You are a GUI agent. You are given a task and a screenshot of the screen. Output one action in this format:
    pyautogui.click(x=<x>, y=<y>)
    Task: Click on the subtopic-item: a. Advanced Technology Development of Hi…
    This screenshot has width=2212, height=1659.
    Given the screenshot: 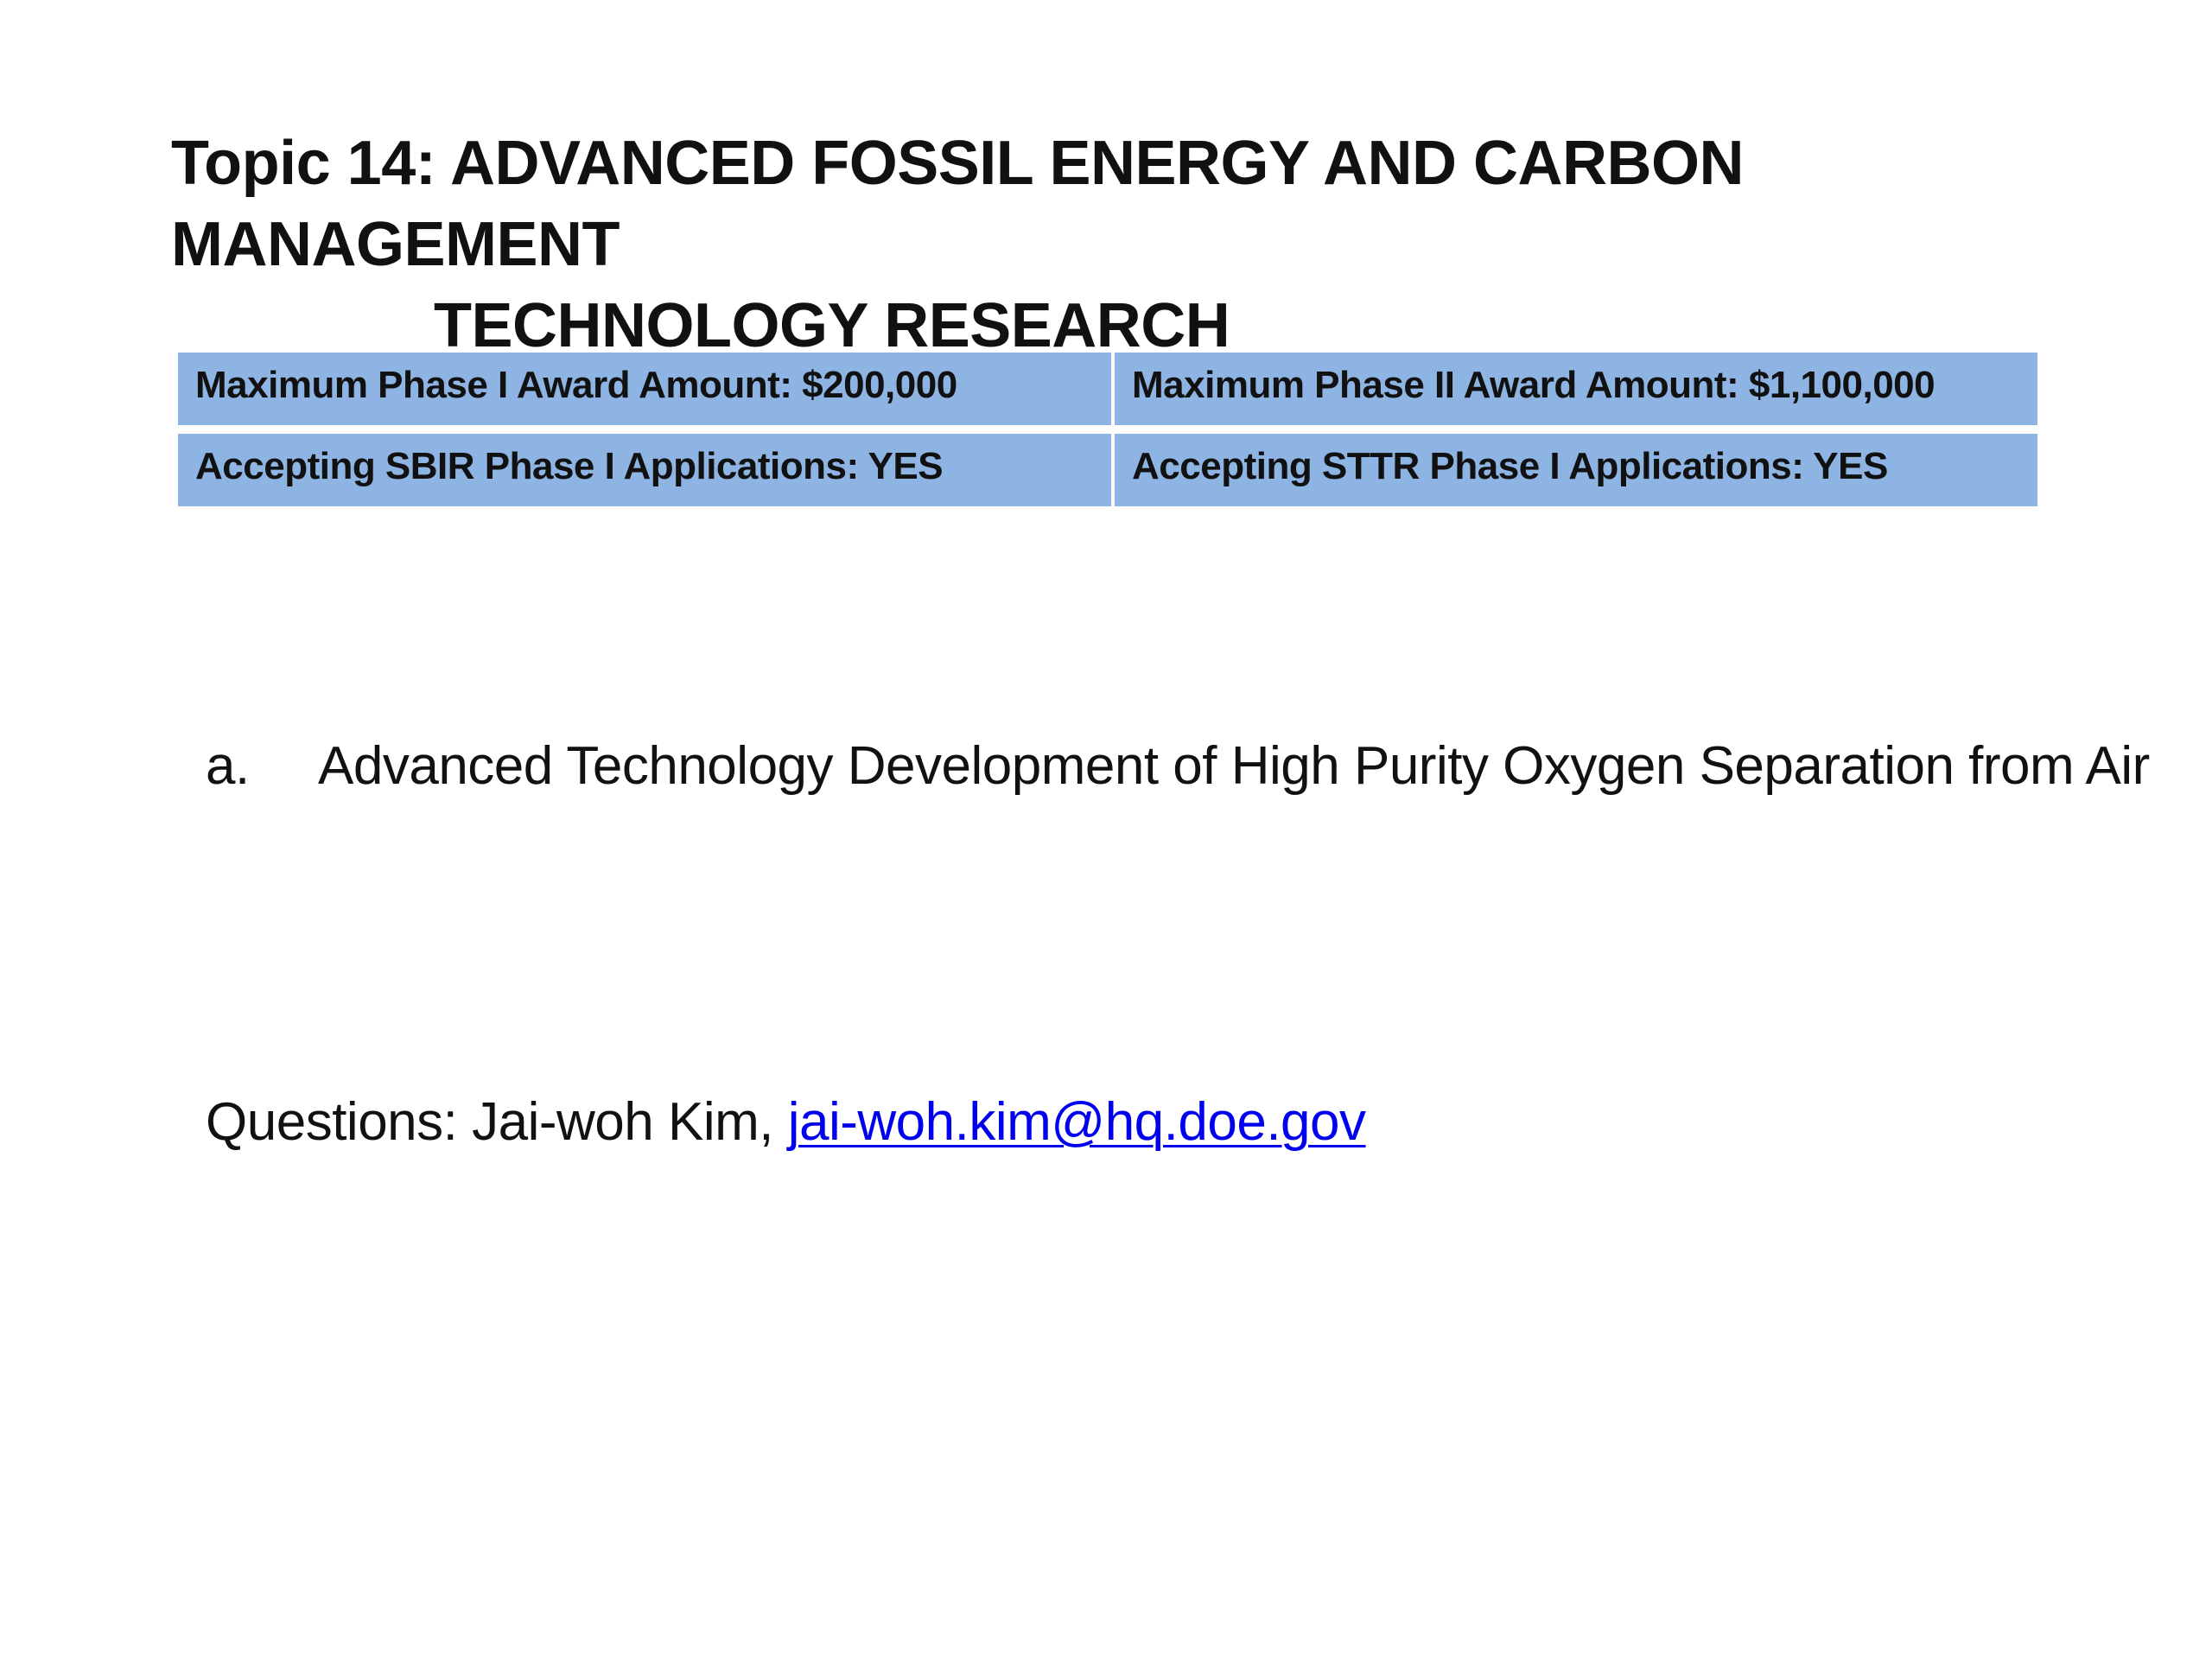 What is the action you would take?
    pyautogui.click(x=1178, y=766)
    